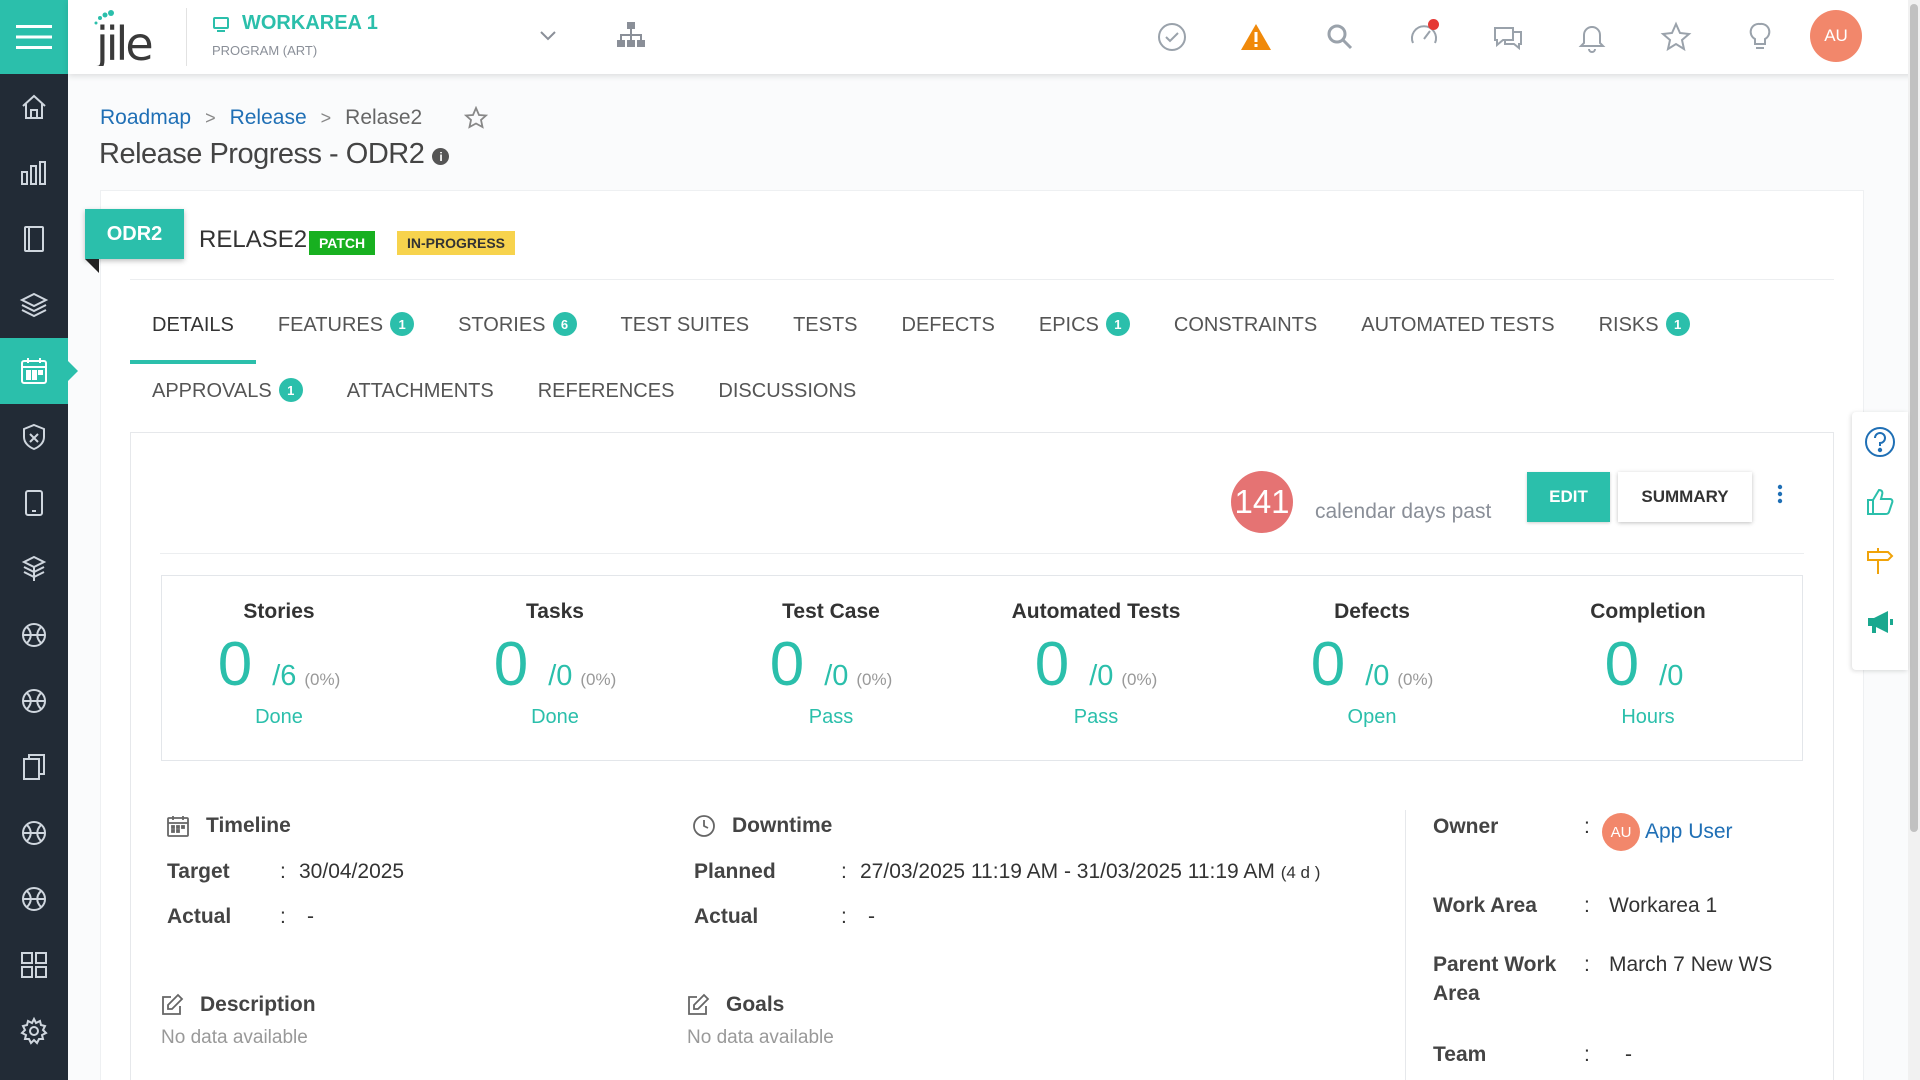 The width and height of the screenshot is (1920, 1080). I want to click on sidebar-item-reports, so click(34, 173).